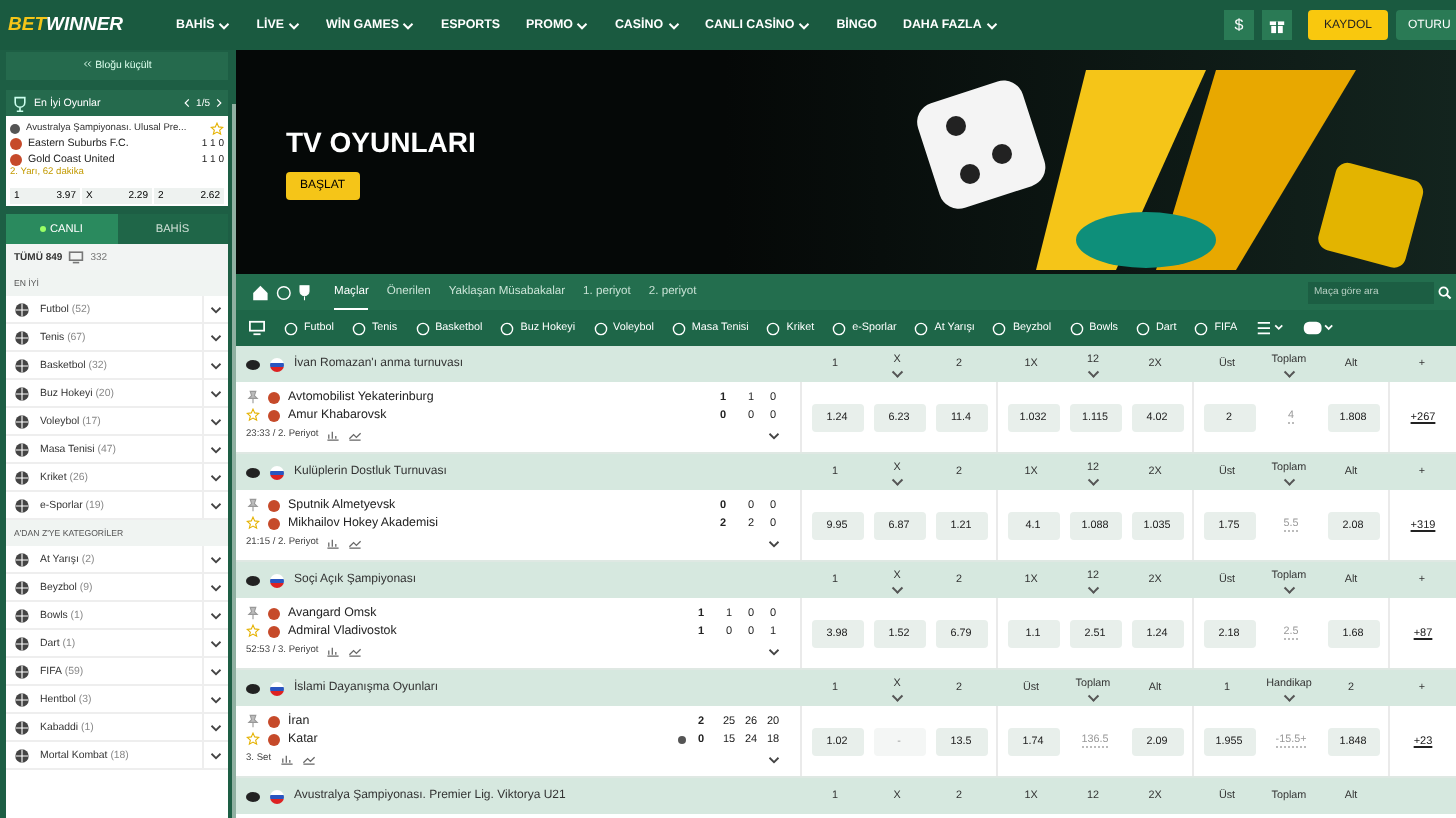 This screenshot has width=1456, height=818. What do you see at coordinates (1445, 292) in the screenshot?
I see `search-icon` at bounding box center [1445, 292].